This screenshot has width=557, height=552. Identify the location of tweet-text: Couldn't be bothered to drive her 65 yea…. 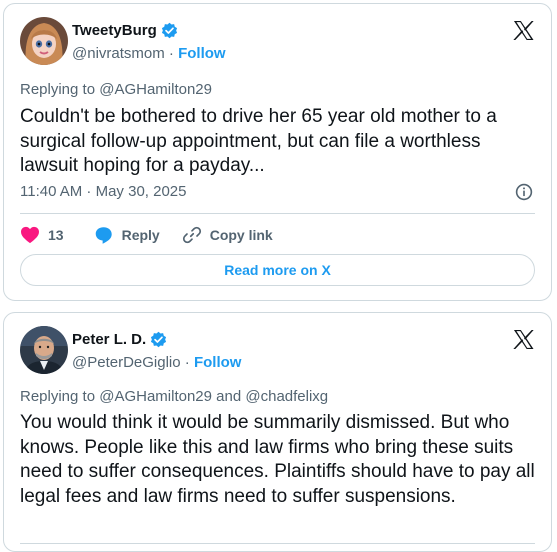
(258, 141).